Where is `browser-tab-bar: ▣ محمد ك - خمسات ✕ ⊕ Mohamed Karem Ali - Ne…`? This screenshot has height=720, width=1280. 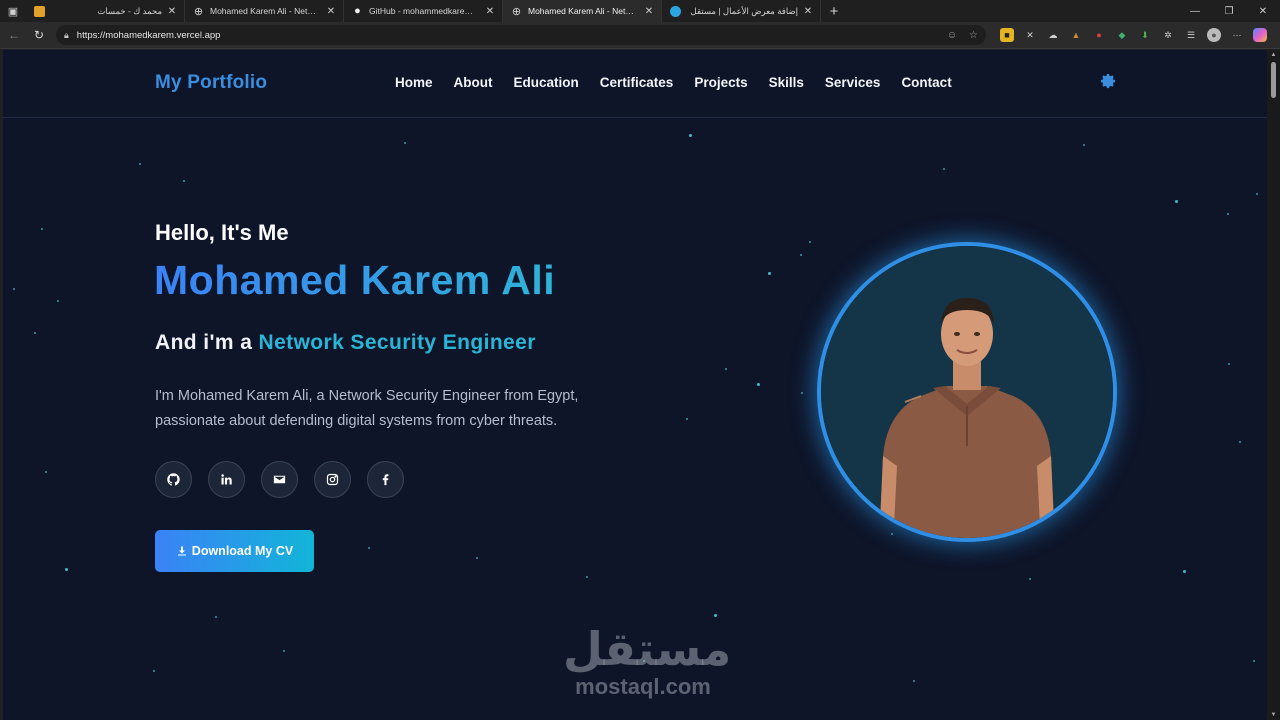 browser-tab-bar: ▣ محمد ك - خمسات ✕ ⊕ Mohamed Karem Ali - Ne… is located at coordinates (640, 11).